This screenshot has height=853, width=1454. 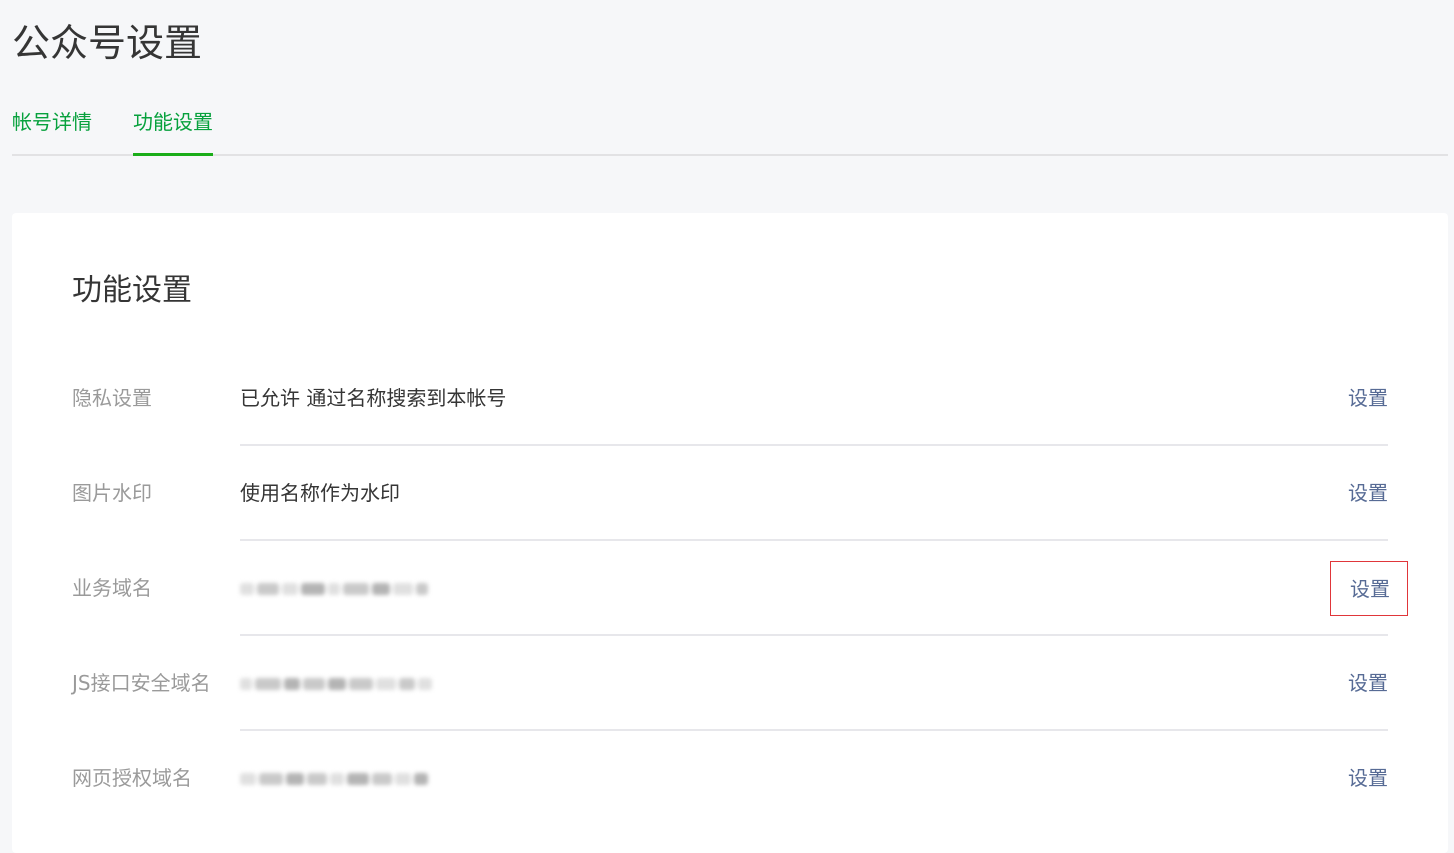 What do you see at coordinates (112, 493) in the screenshot?
I see `setting-label: 图片水印` at bounding box center [112, 493].